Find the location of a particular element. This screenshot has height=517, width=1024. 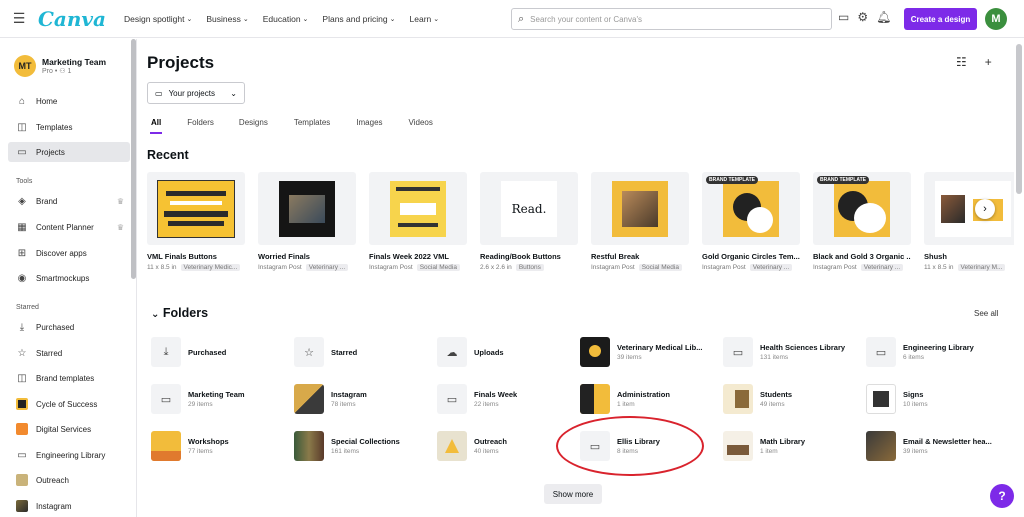

sidebar-item-label: Content Planner is located at coordinates (65, 227).